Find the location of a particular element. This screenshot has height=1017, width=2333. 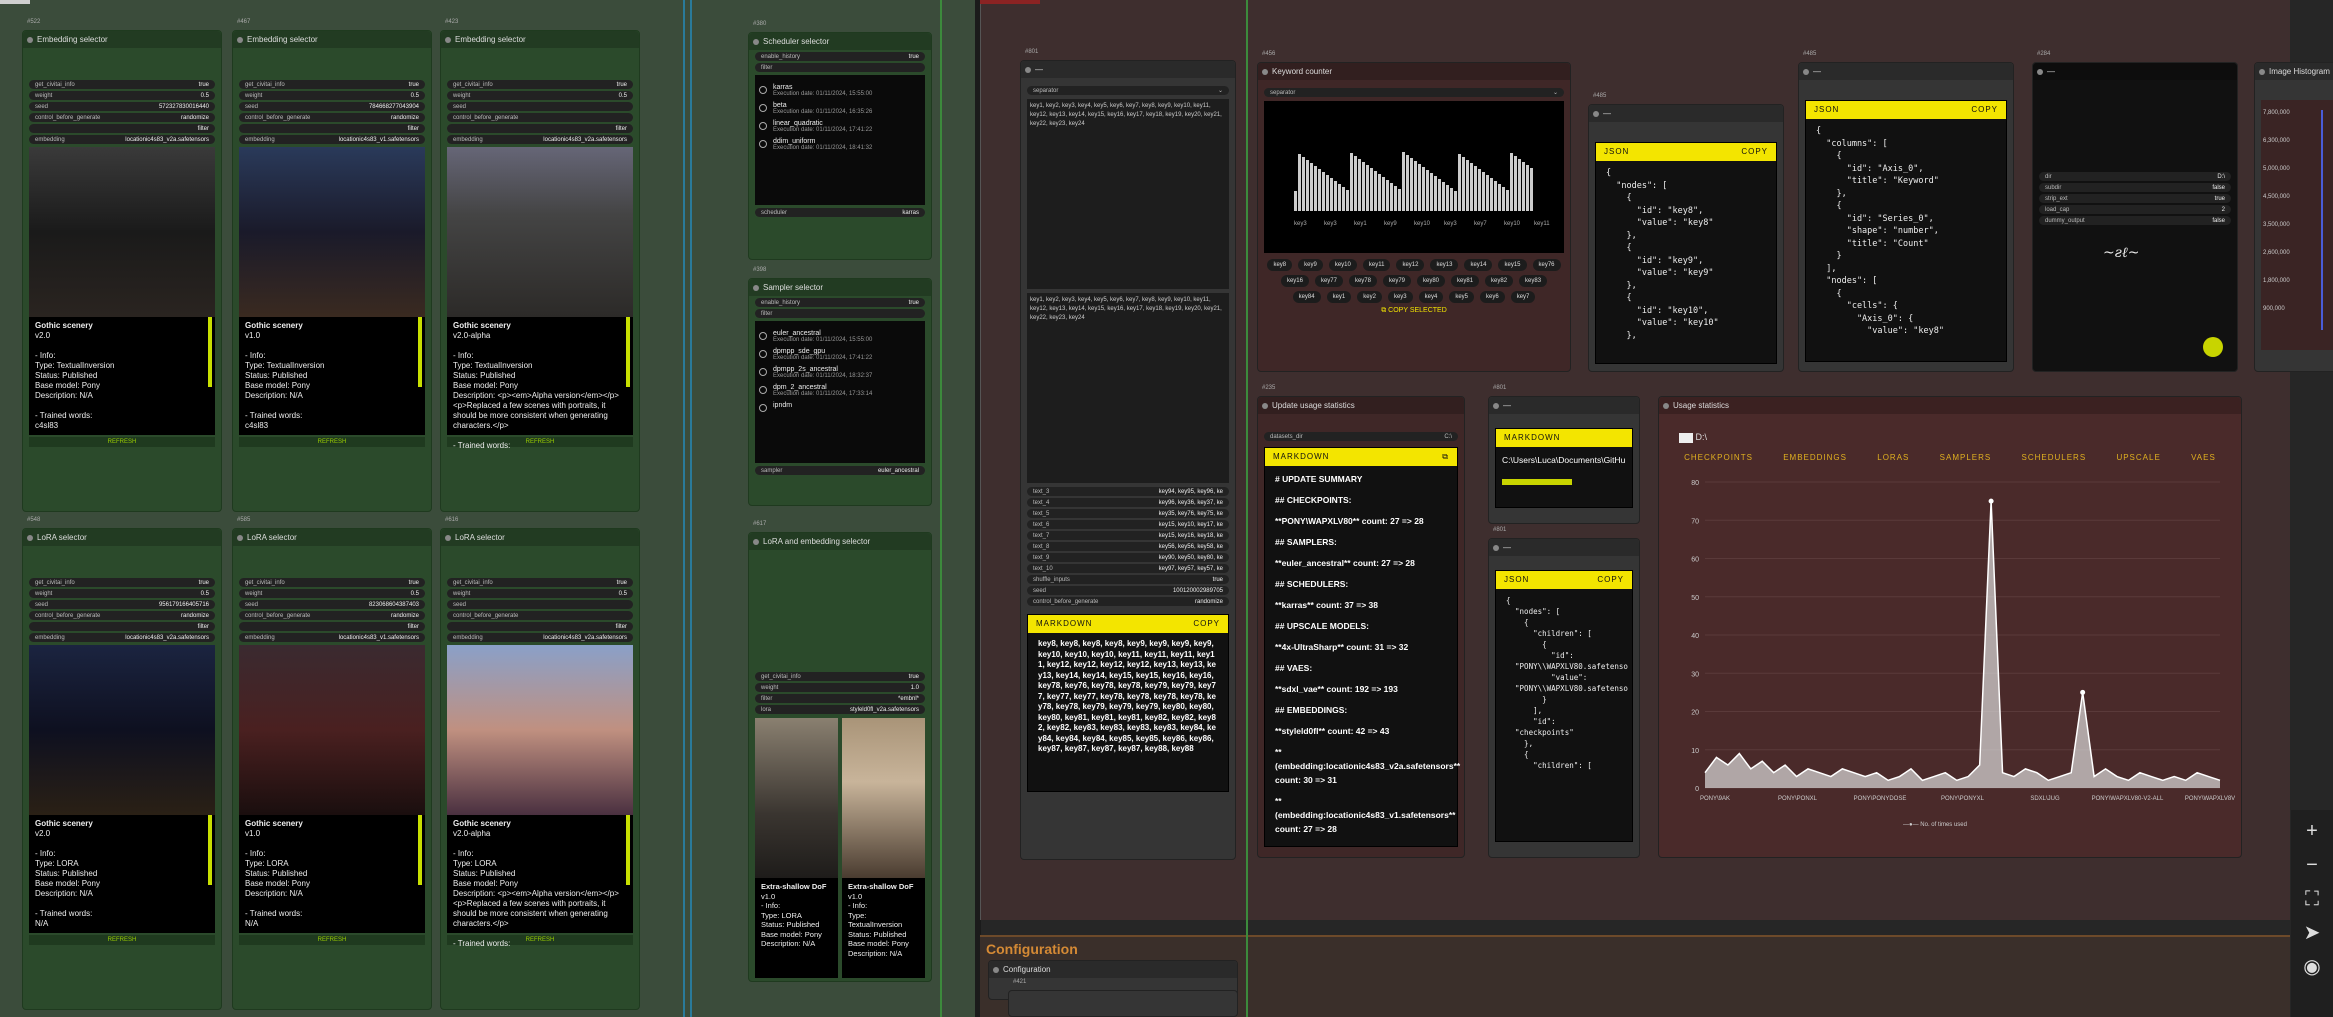

image-widget: load_cap 2 is located at coordinates (2135, 209).